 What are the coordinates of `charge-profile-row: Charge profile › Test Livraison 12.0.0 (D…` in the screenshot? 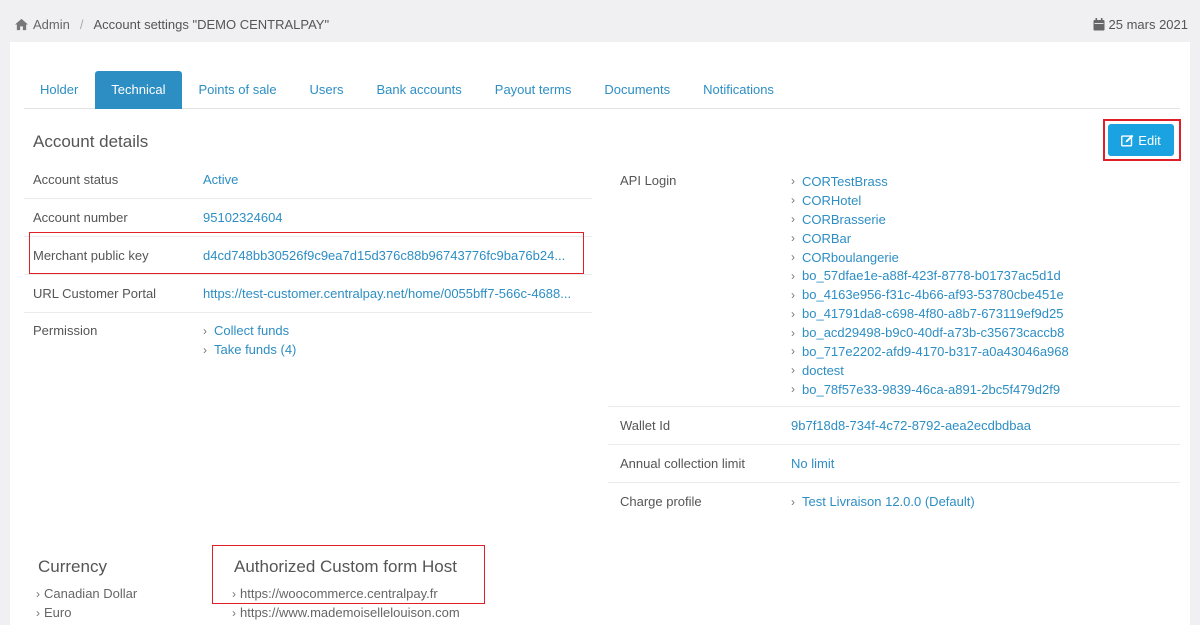 It's located at (894, 502).